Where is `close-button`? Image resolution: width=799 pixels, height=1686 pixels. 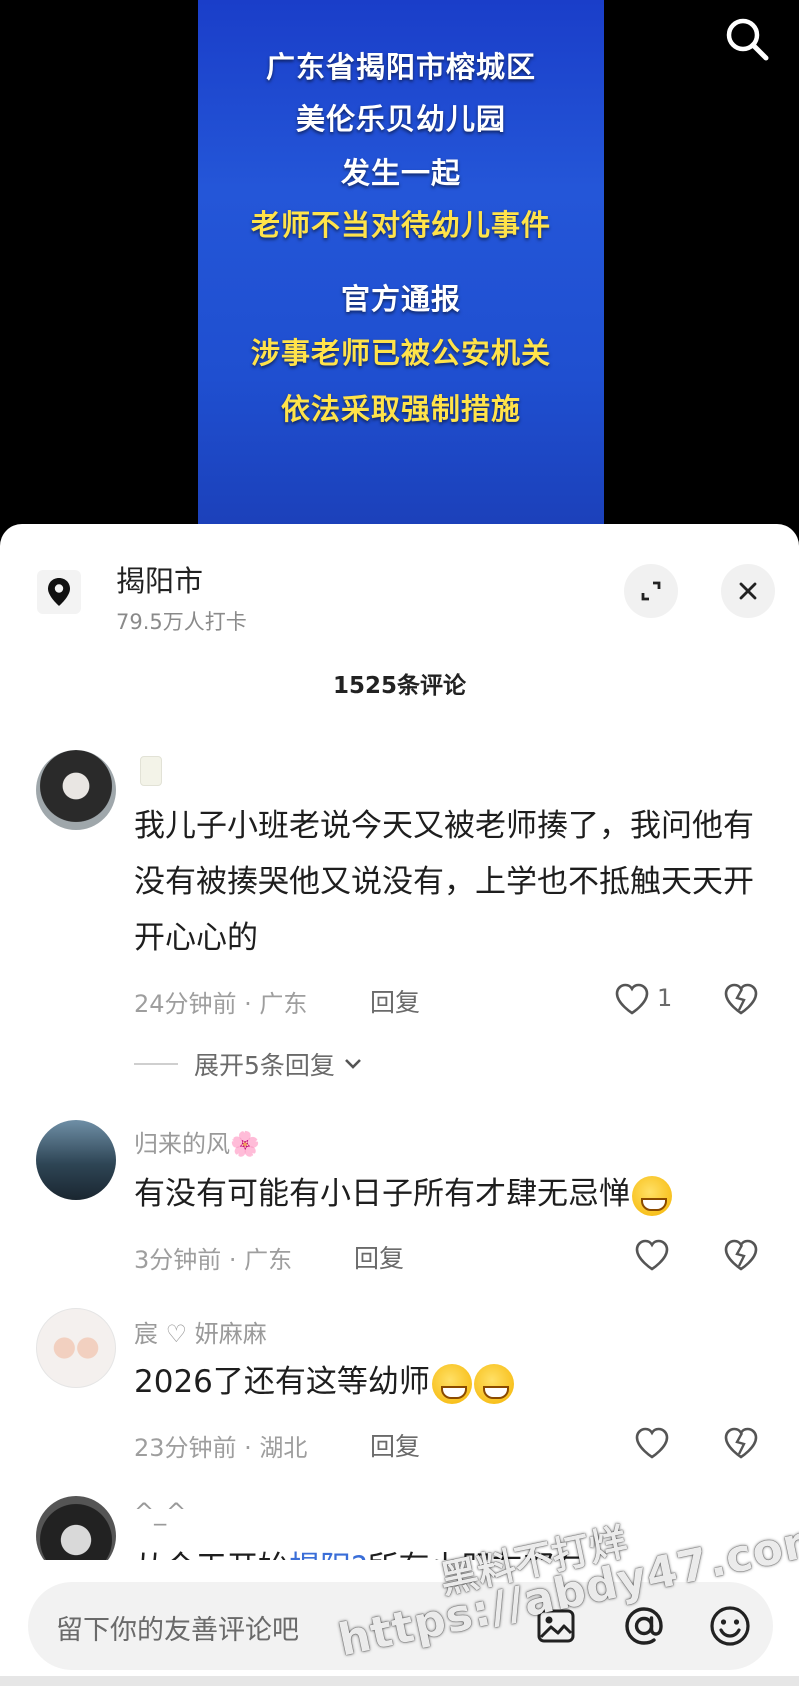 close-button is located at coordinates (748, 591).